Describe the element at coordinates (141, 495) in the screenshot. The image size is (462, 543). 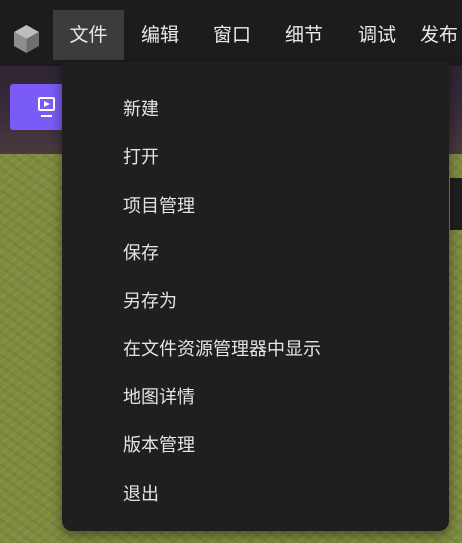
I see `file-menu-exit: 退出` at that location.